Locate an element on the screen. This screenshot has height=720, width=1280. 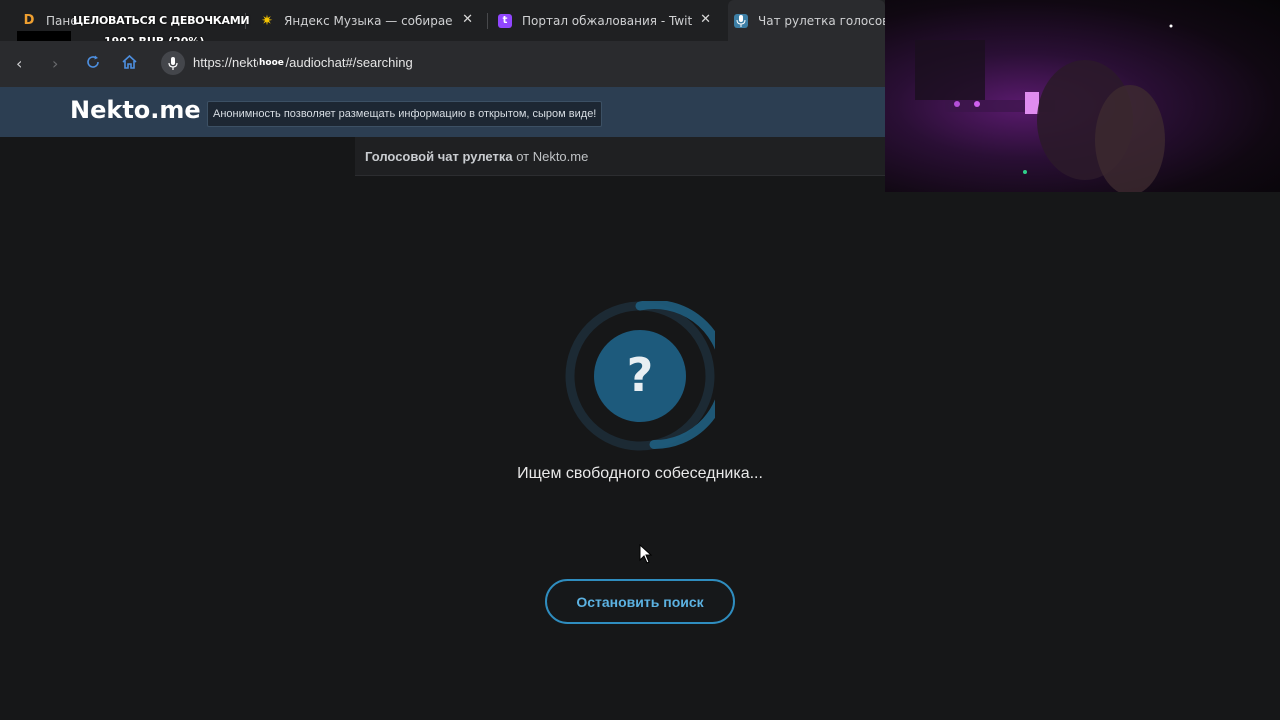
site-logo: Nekto.me is located at coordinates (135, 110).